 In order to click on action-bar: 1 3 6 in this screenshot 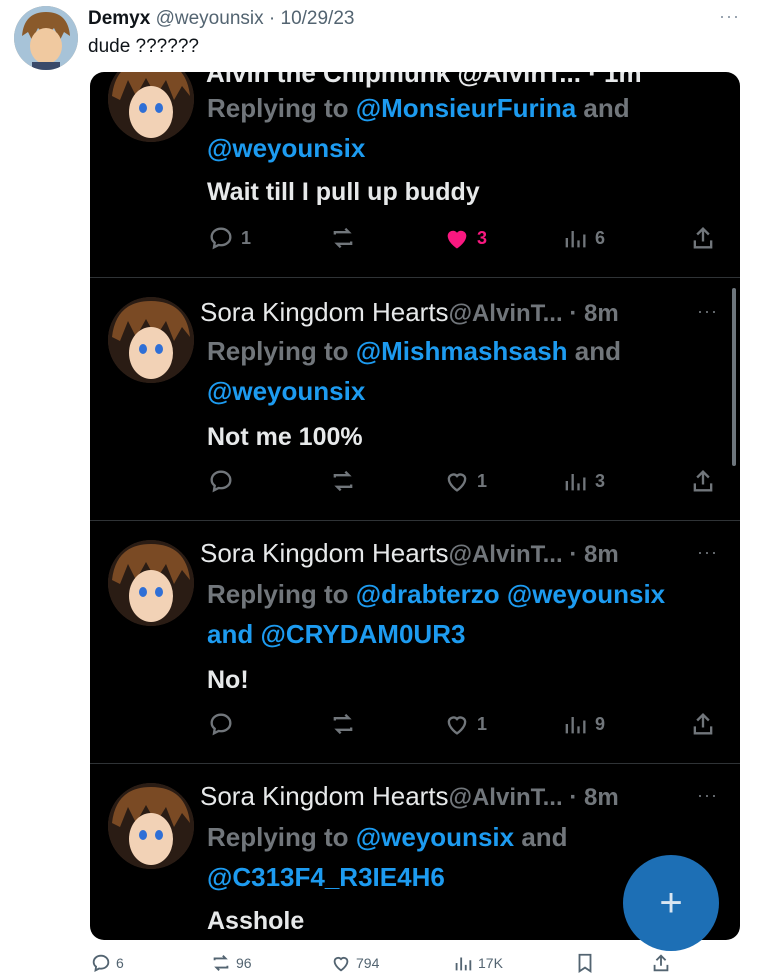, I will do `click(462, 240)`.